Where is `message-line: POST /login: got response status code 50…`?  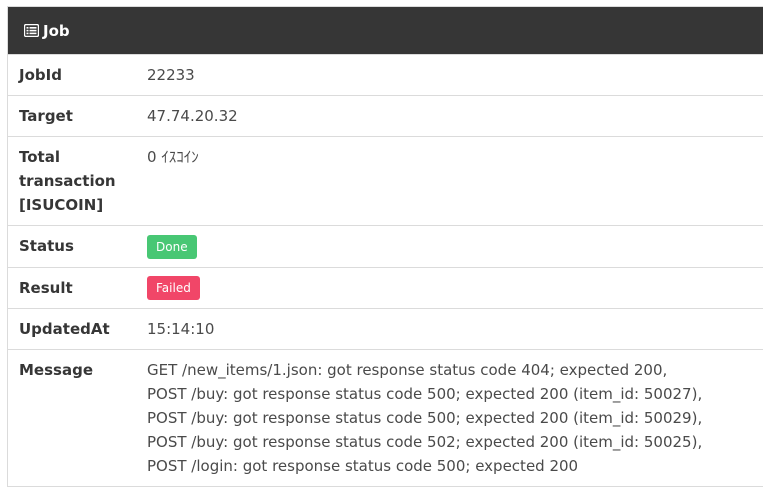 message-line: POST /login: got response status code 50… is located at coordinates (363, 466).